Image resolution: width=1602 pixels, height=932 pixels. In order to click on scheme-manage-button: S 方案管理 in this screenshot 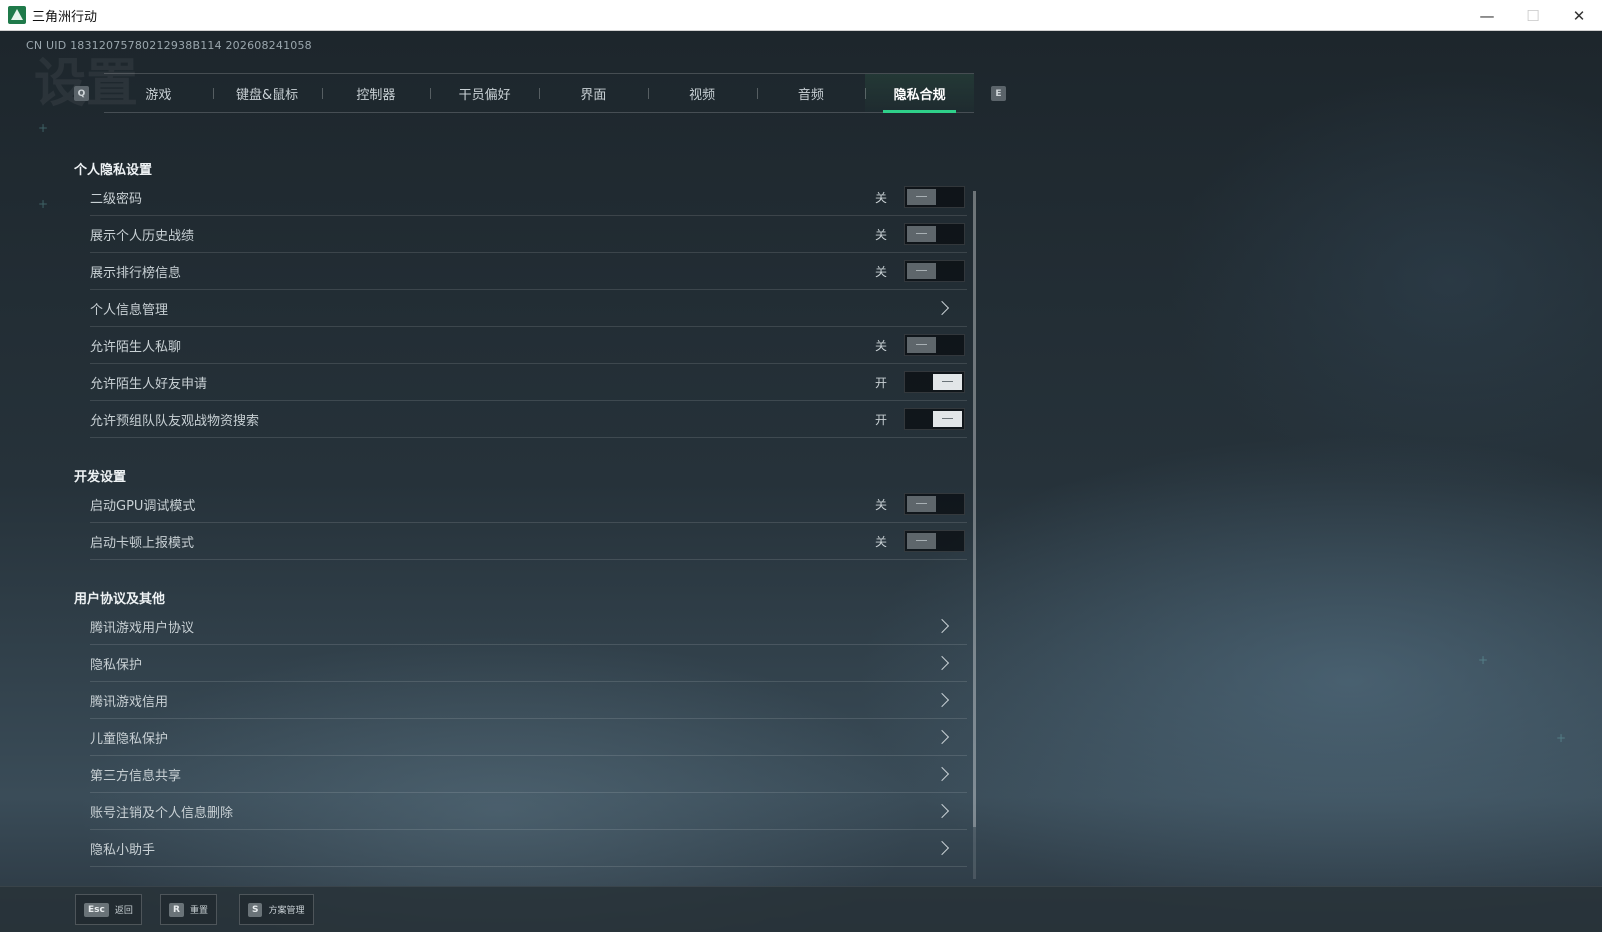, I will do `click(276, 909)`.